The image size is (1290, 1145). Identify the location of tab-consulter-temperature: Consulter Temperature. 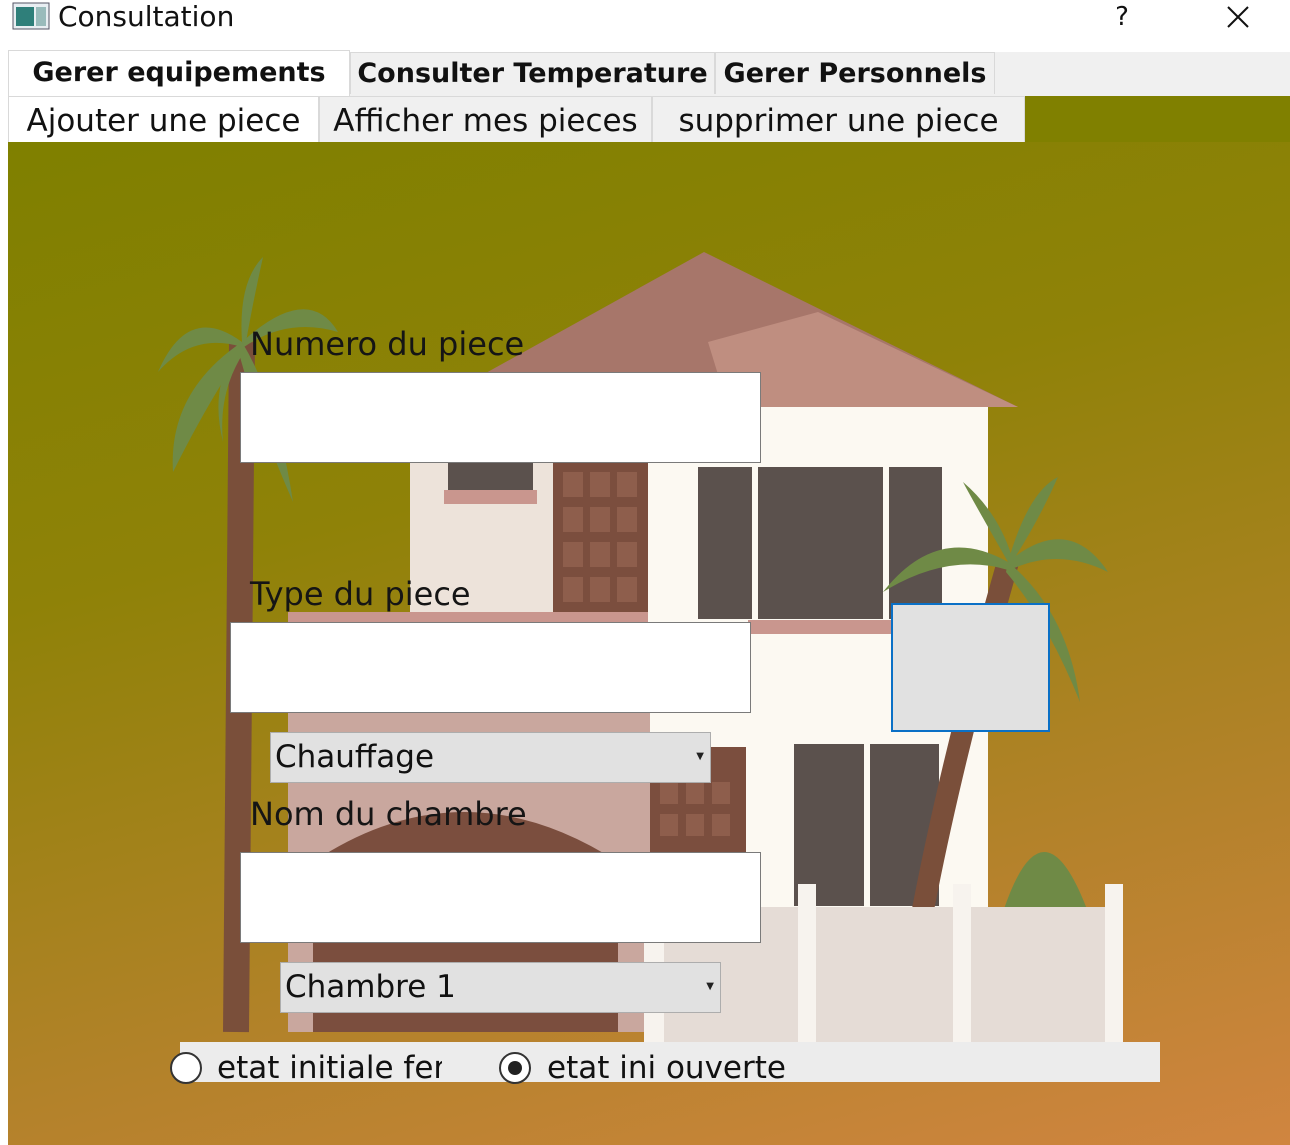
(532, 73).